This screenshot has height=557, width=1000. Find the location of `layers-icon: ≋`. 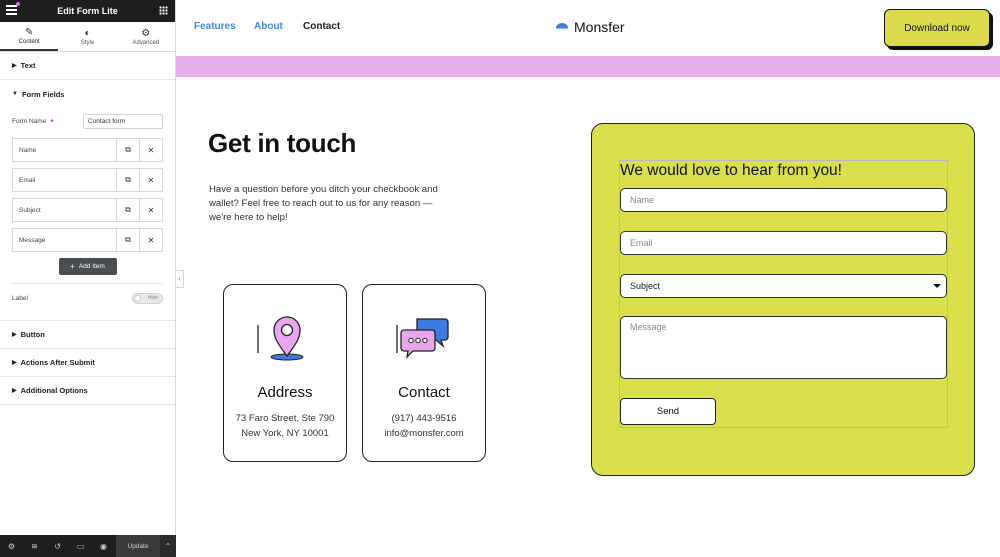

layers-icon: ≋ is located at coordinates (34, 546).